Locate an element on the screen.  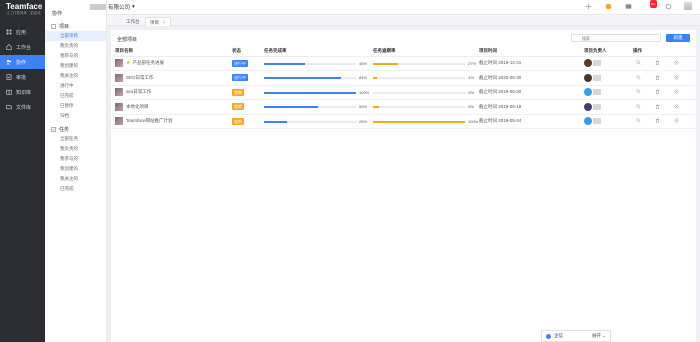
table-row: ★ 产品部任务进展 进行中 45% 27% 截止时间 2019-12-31 is located at coordinates (403, 63).